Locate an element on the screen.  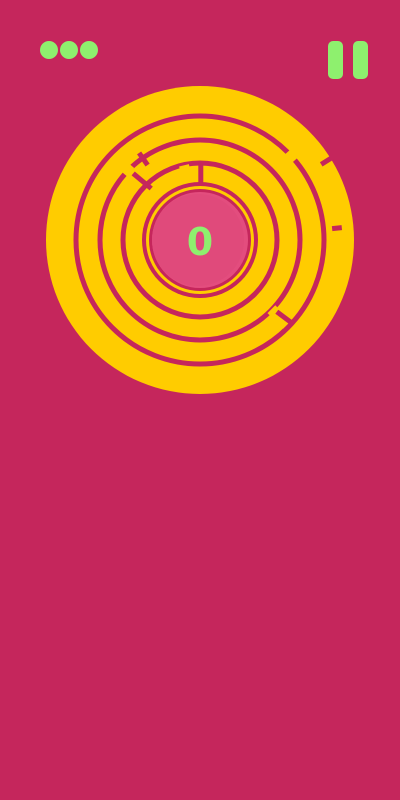
score-value: 0 is located at coordinates (200, 242).